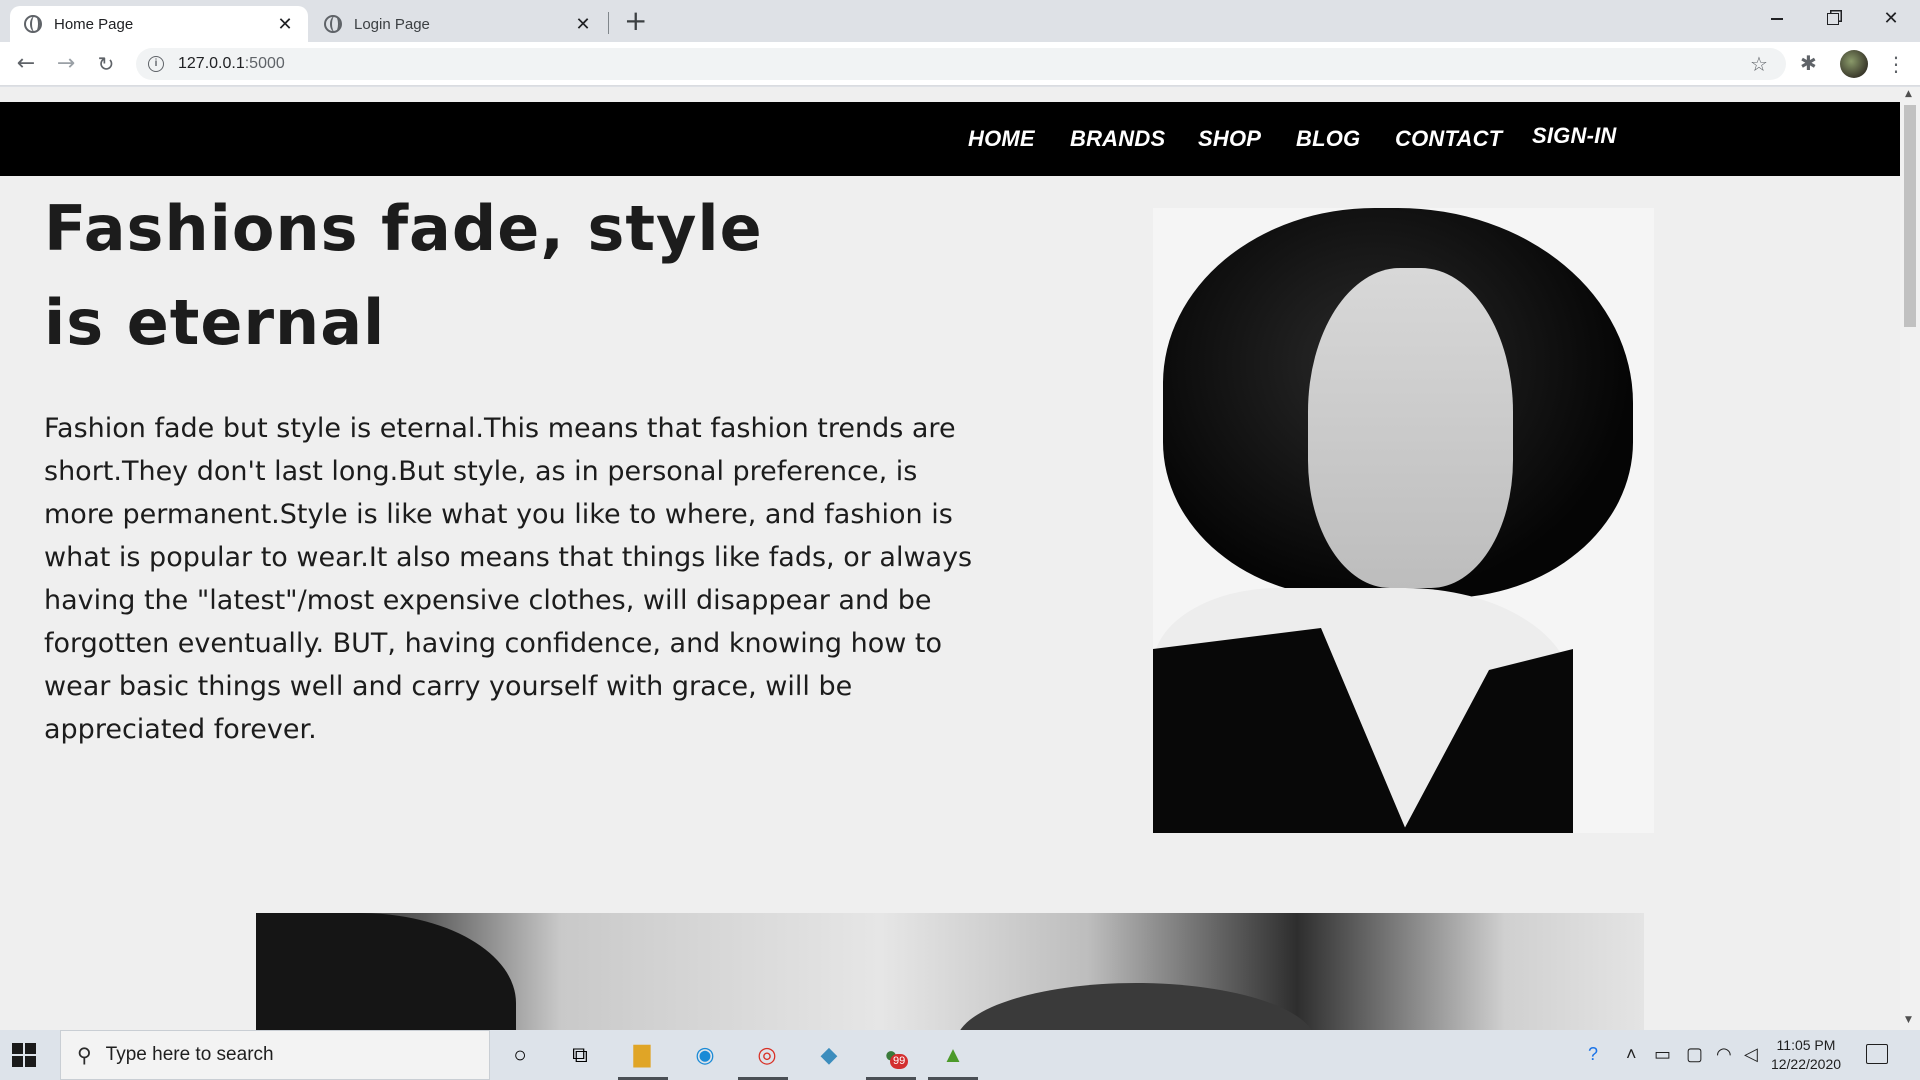 The image size is (1920, 1080). What do you see at coordinates (1631, 1054) in the screenshot?
I see `chevron-up-icon: ˄` at bounding box center [1631, 1054].